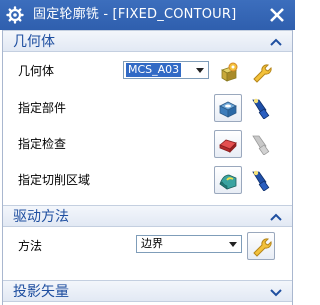  Describe the element at coordinates (147, 291) in the screenshot. I see `section-projection-vector-header: 投影矢量` at that location.